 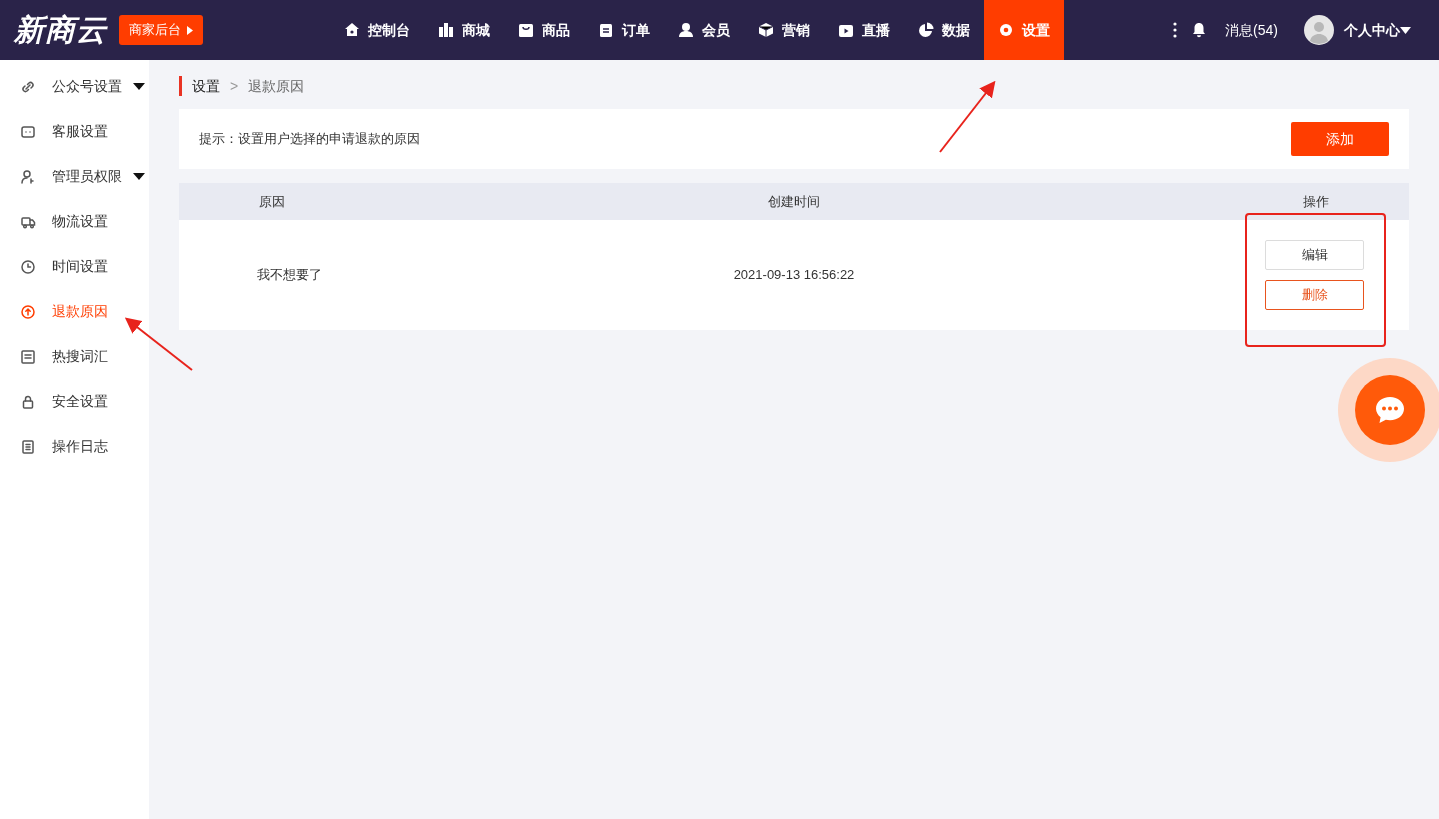 What do you see at coordinates (289, 275) in the screenshot?
I see `table-cell-text: 我不想要了` at bounding box center [289, 275].